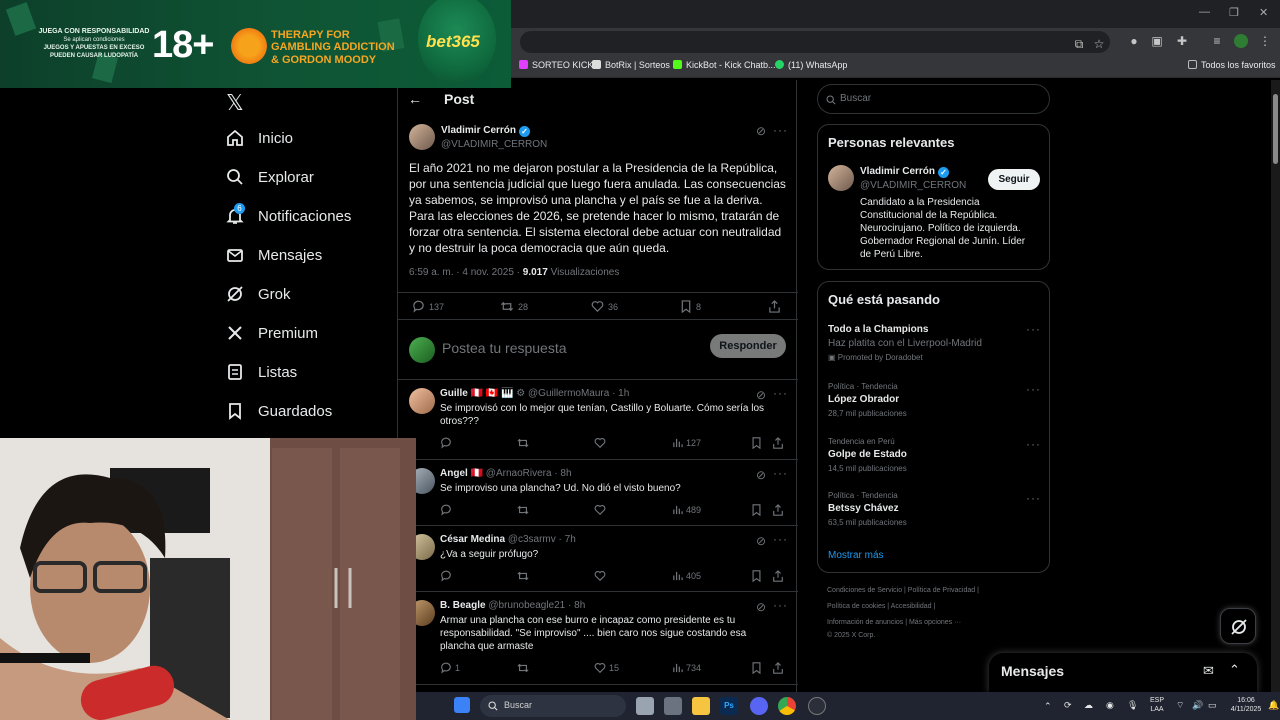 The image size is (1280, 720). Describe the element at coordinates (905, 172) in the screenshot. I see `person-name: Vladimir Cerrón ✓` at that location.